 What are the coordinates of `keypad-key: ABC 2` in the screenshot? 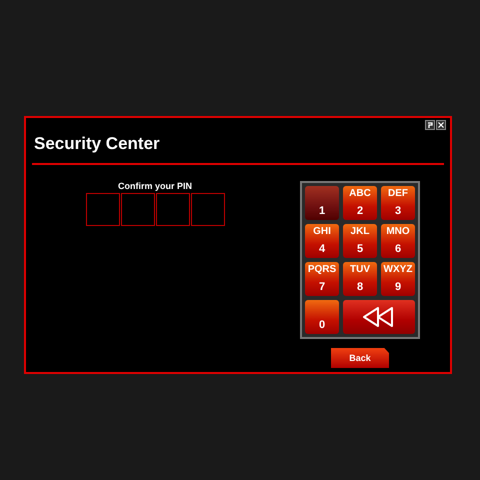 It's located at (360, 203).